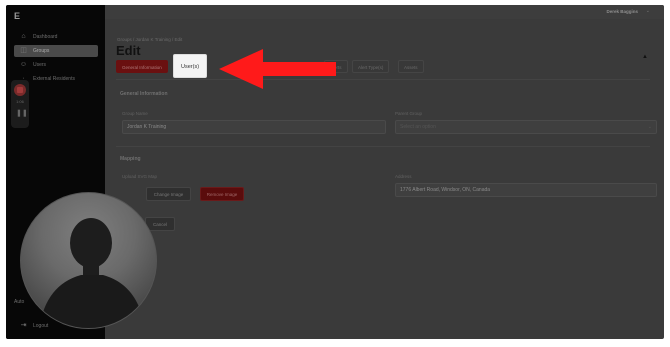 This screenshot has width=670, height=347. What do you see at coordinates (403, 176) in the screenshot?
I see `address-label: Address` at bounding box center [403, 176].